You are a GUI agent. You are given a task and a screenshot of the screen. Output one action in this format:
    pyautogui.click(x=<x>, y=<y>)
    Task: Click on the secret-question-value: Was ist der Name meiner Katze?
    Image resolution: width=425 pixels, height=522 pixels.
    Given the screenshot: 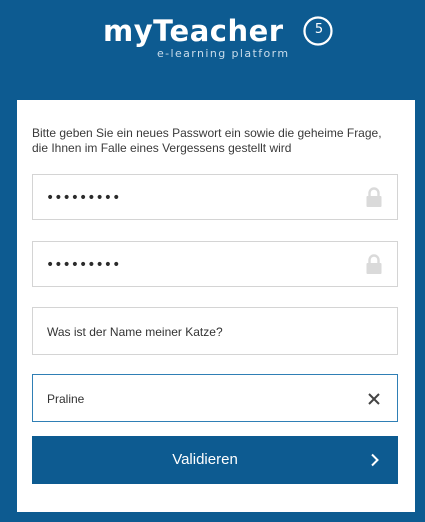 What is the action you would take?
    pyautogui.click(x=135, y=332)
    